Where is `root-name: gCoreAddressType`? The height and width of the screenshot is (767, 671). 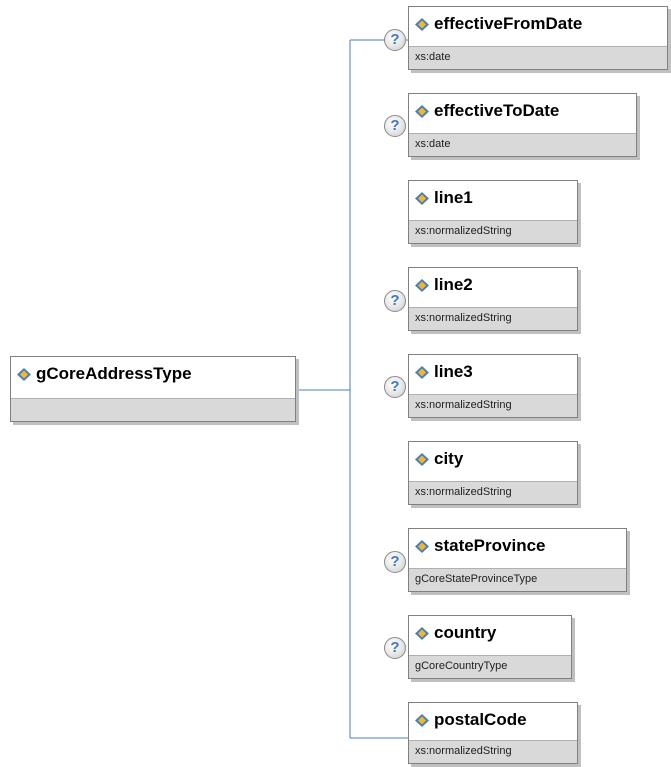
root-name: gCoreAddressType is located at coordinates (114, 373).